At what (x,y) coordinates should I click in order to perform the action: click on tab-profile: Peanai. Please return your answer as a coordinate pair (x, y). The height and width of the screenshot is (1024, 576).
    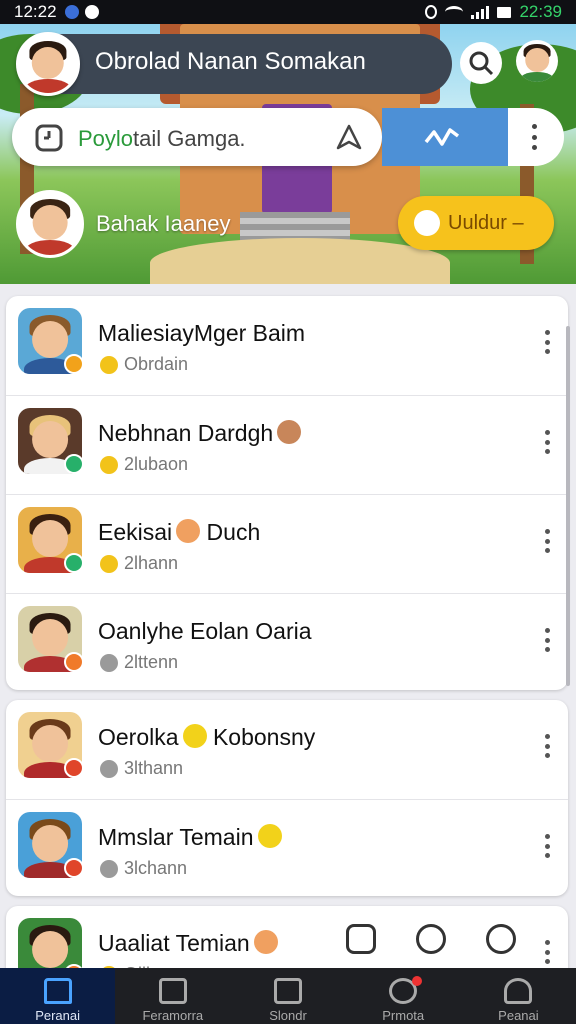
    Looking at the image, I should click on (518, 996).